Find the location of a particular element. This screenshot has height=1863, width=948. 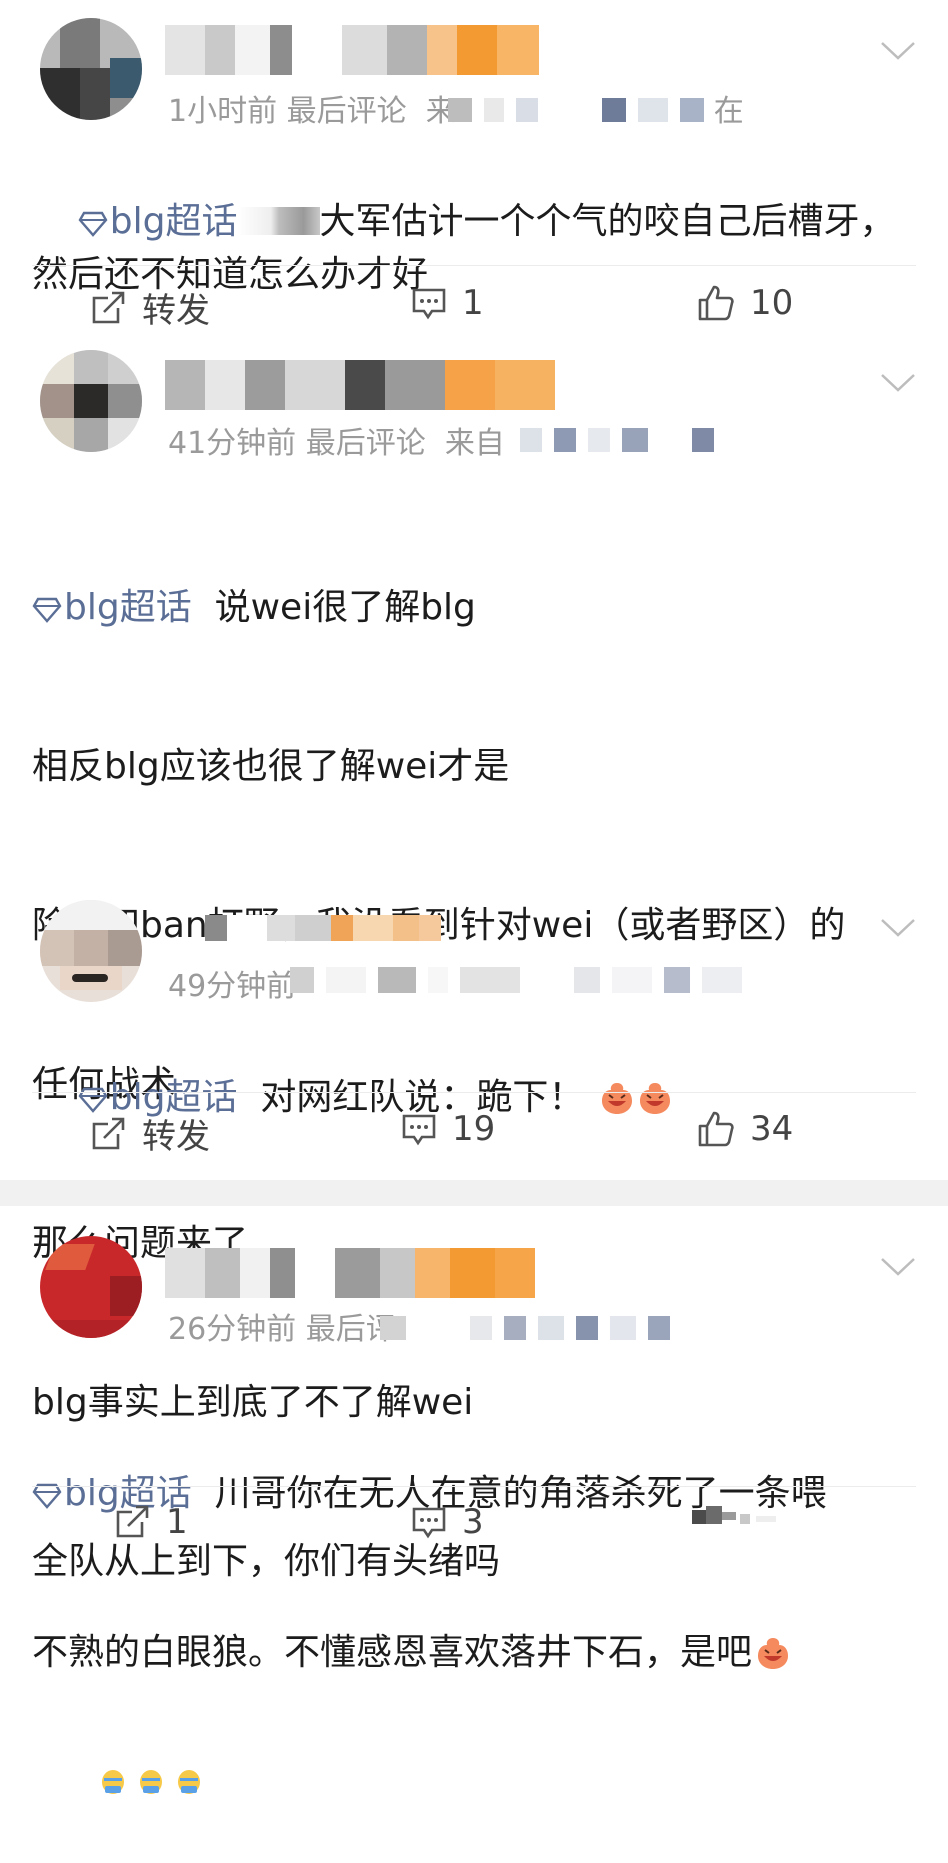

post-meta: 41分钟前 最后评论 来自 is located at coordinates (336, 443).